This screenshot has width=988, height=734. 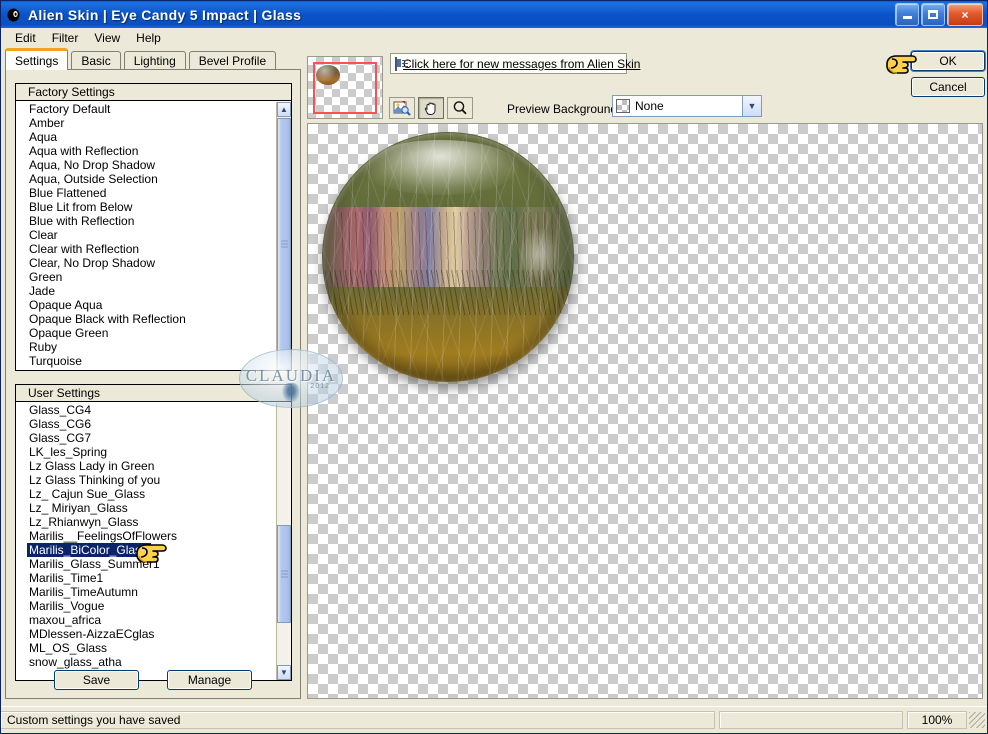 I want to click on window-title: Alien Skin | Eye Candy 5 Impact | Glass, so click(x=165, y=14).